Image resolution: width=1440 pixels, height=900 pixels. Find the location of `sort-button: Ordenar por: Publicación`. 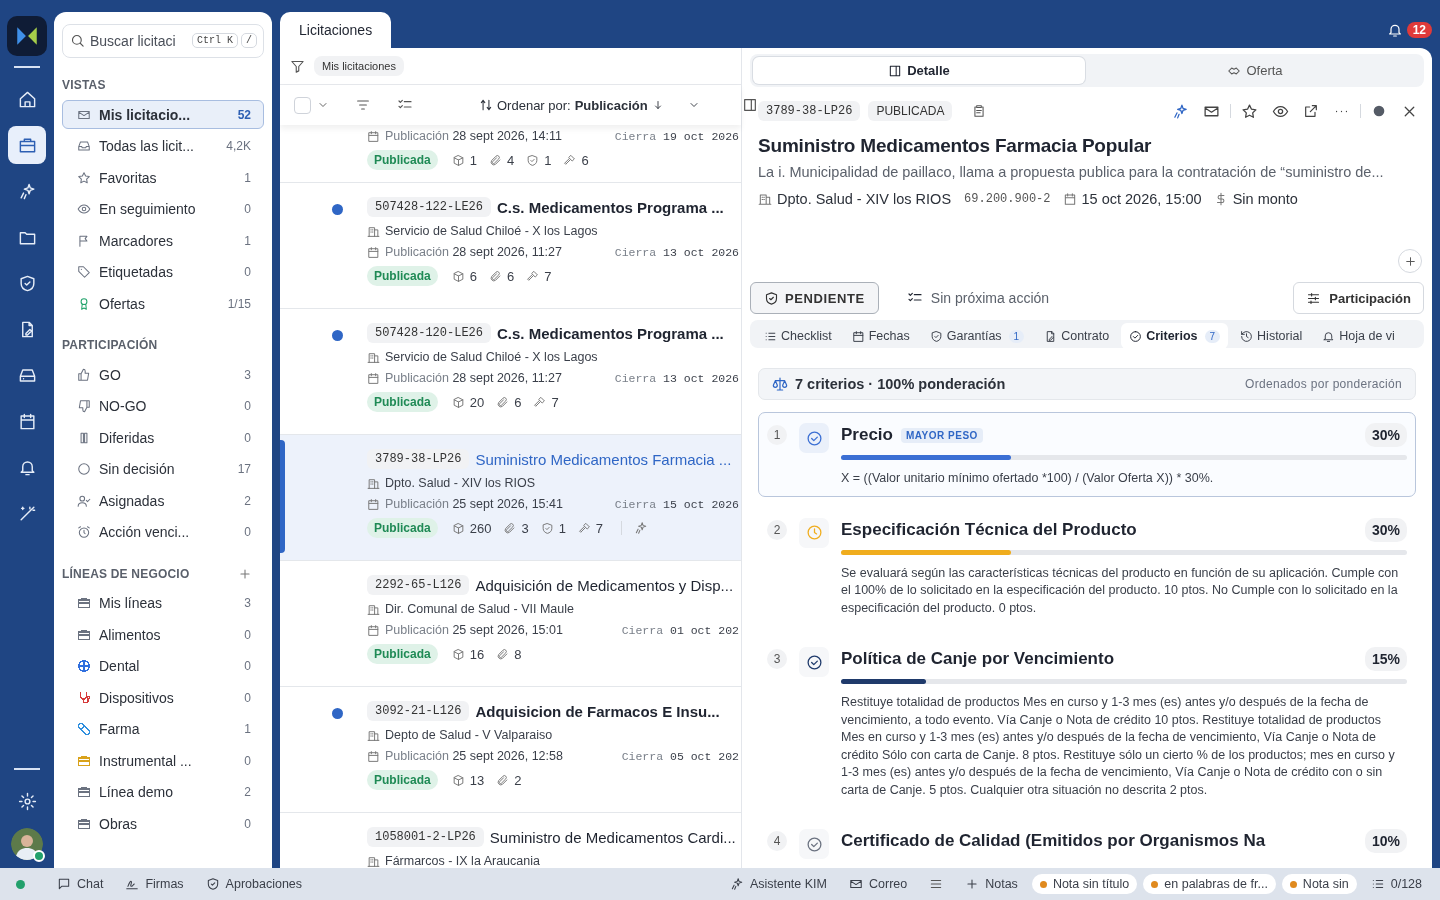

sort-button: Ordenar por: Publicación is located at coordinates (589, 105).